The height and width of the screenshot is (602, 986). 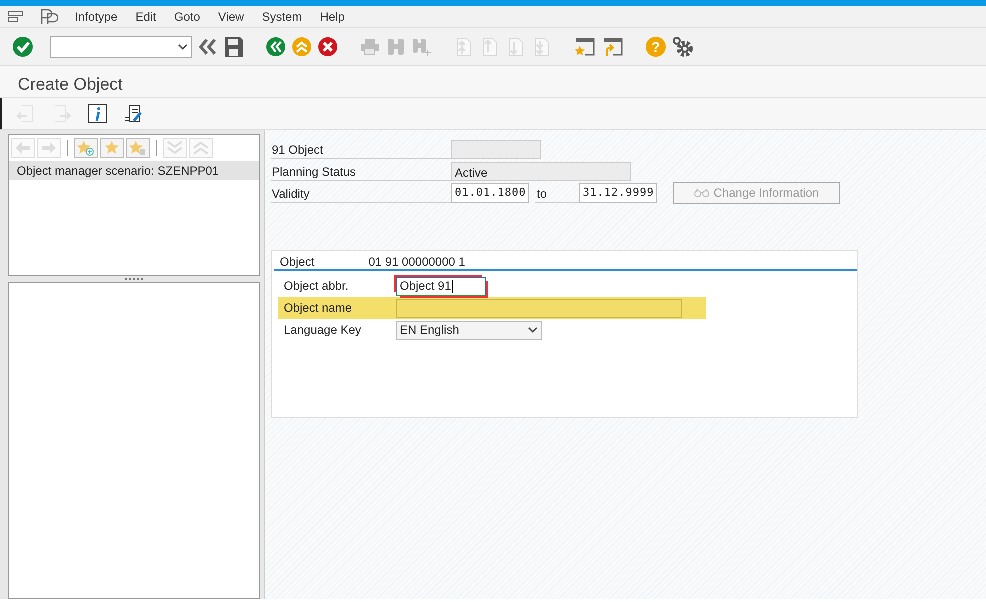 I want to click on arrow-right-icon, so click(x=49, y=148).